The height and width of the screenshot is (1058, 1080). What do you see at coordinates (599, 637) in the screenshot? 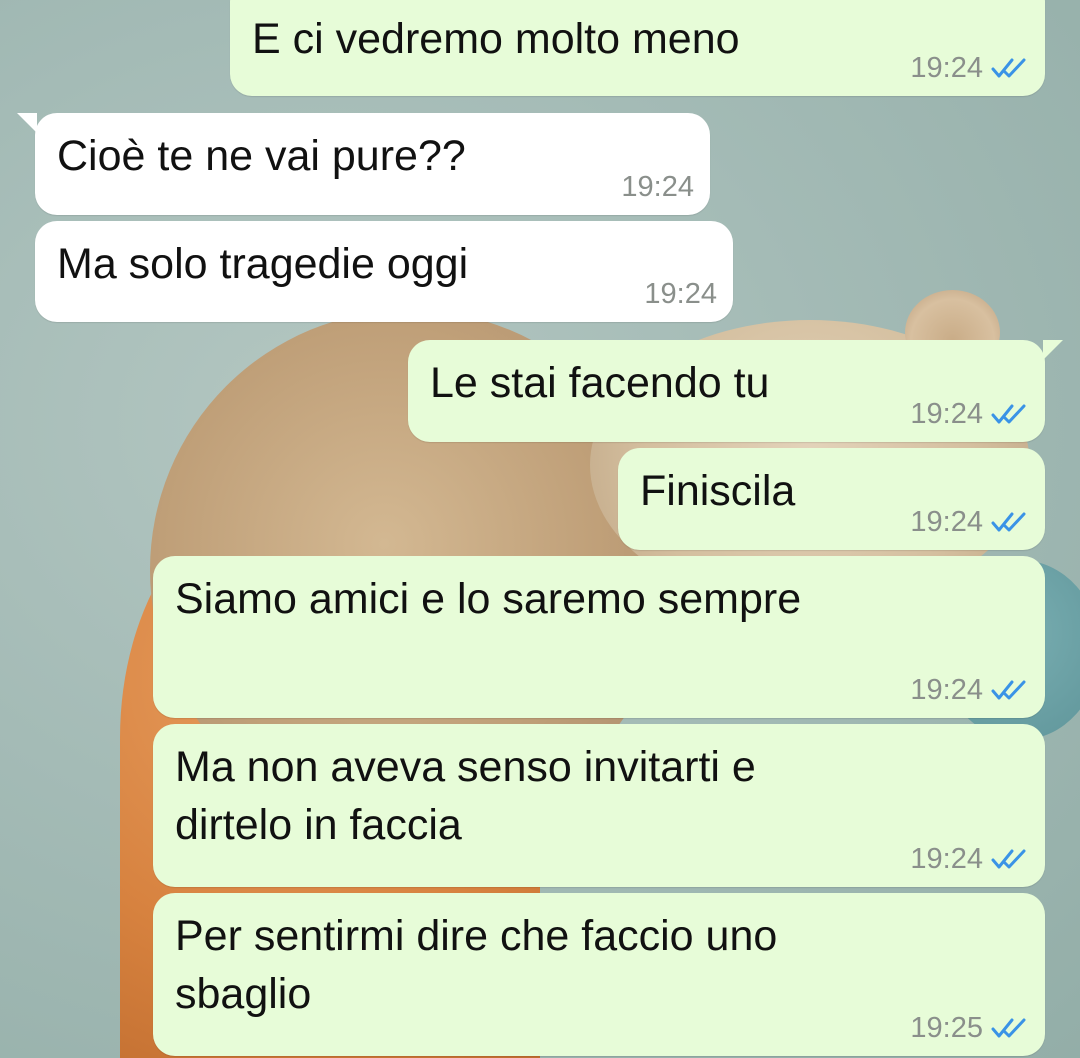
I see `message-bubble-outgoing: Siamo amici e lo saremo sempre 19:24` at bounding box center [599, 637].